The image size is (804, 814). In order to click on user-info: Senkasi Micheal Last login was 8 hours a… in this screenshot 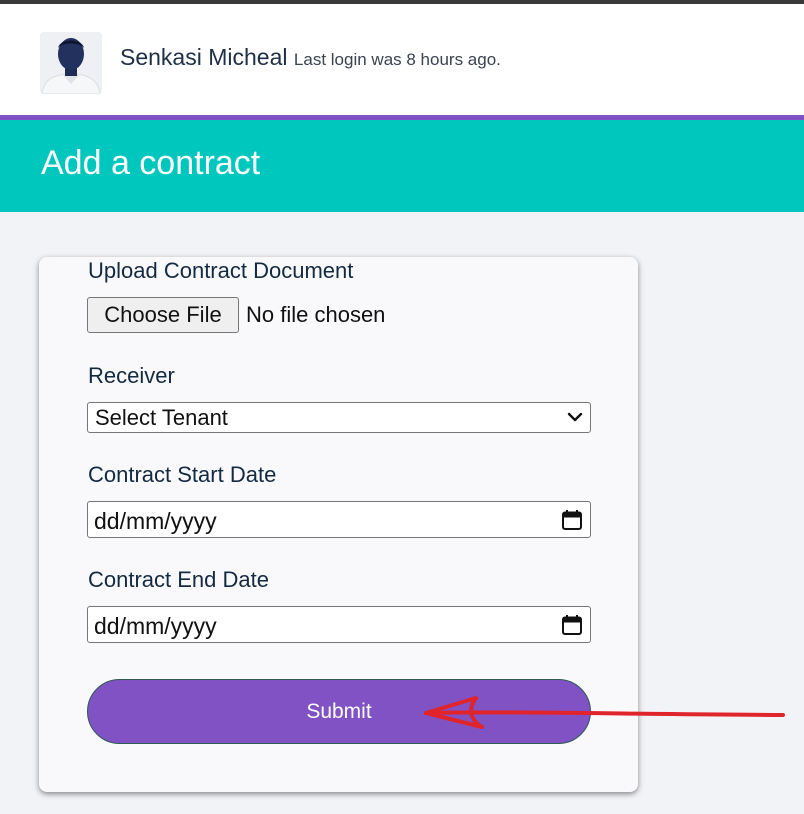, I will do `click(310, 57)`.